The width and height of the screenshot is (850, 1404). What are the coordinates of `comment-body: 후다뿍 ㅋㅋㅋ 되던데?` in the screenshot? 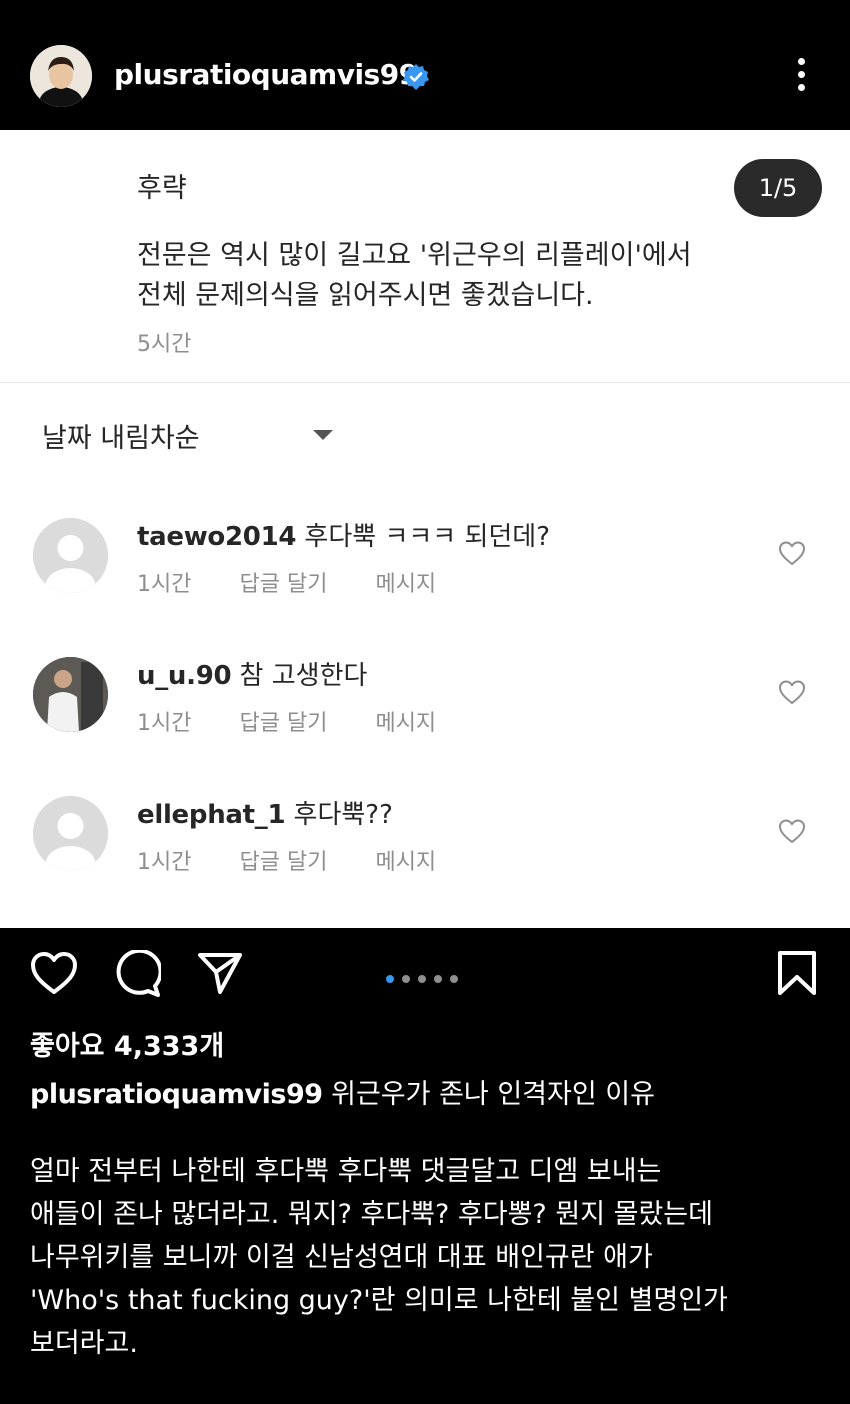 It's located at (427, 537).